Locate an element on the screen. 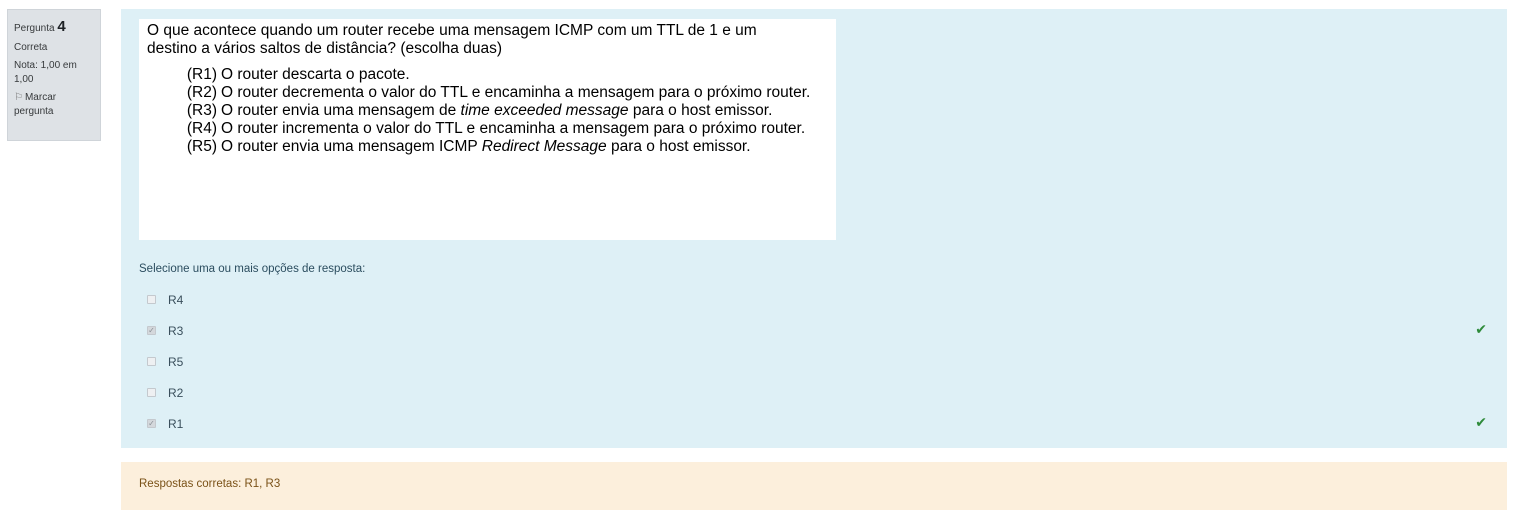  answer-label: R2 is located at coordinates (176, 392).